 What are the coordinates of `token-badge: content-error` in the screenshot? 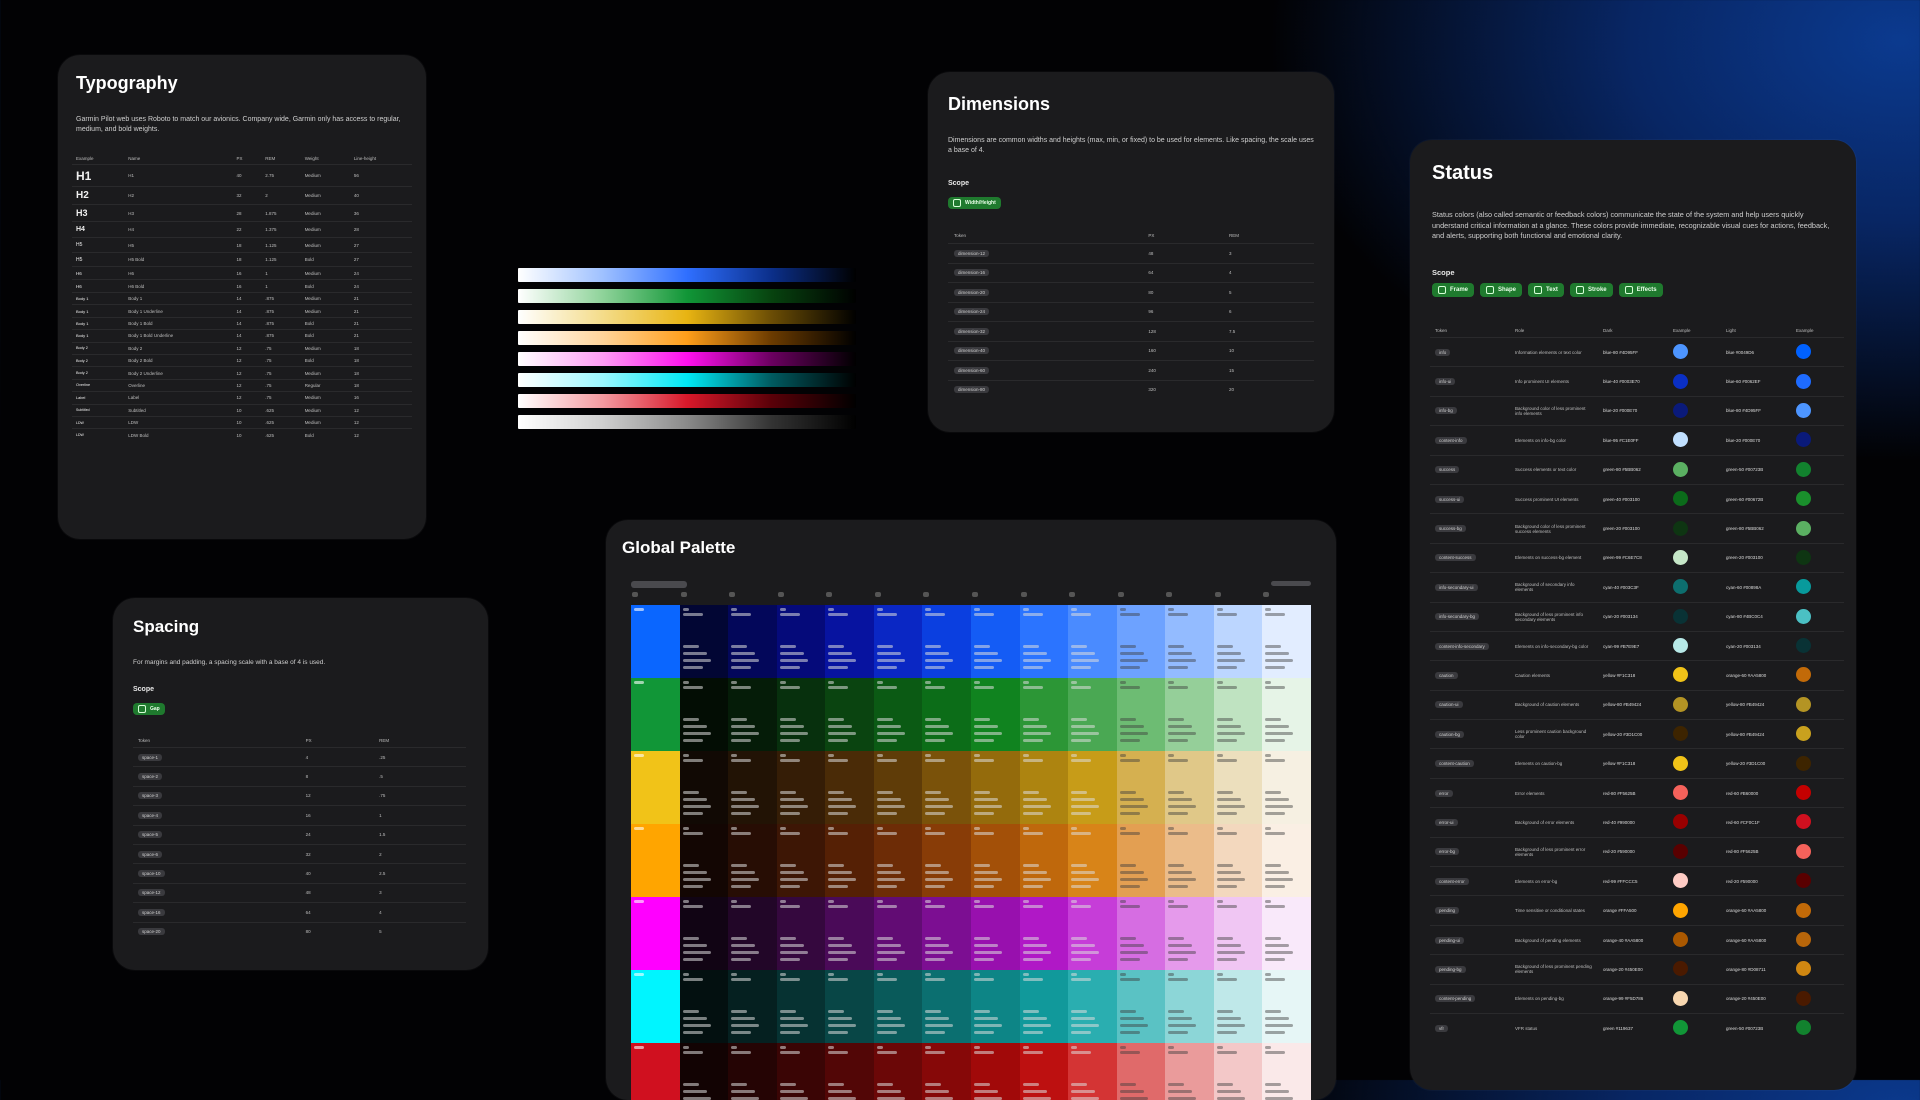 It's located at (1452, 881).